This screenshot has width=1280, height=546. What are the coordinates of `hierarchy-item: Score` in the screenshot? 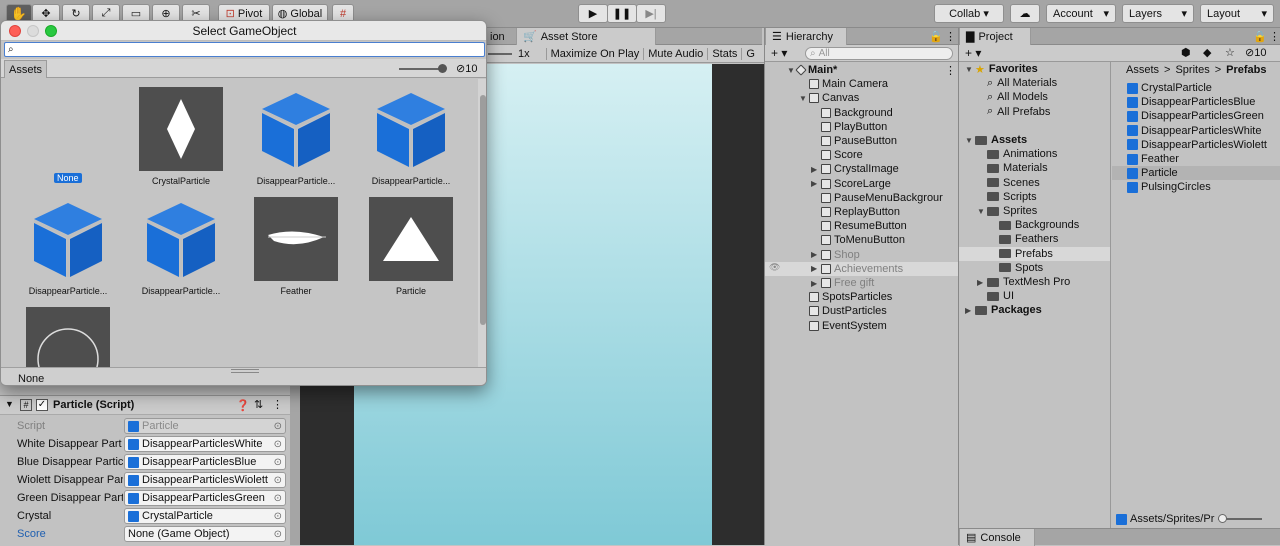 It's located at (862, 155).